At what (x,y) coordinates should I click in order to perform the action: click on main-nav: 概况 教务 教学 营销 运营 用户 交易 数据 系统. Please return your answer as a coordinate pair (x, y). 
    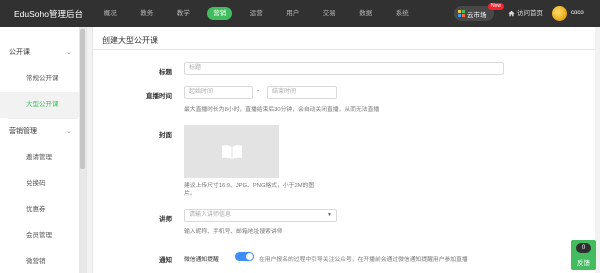
    Looking at the image, I should click on (256, 13).